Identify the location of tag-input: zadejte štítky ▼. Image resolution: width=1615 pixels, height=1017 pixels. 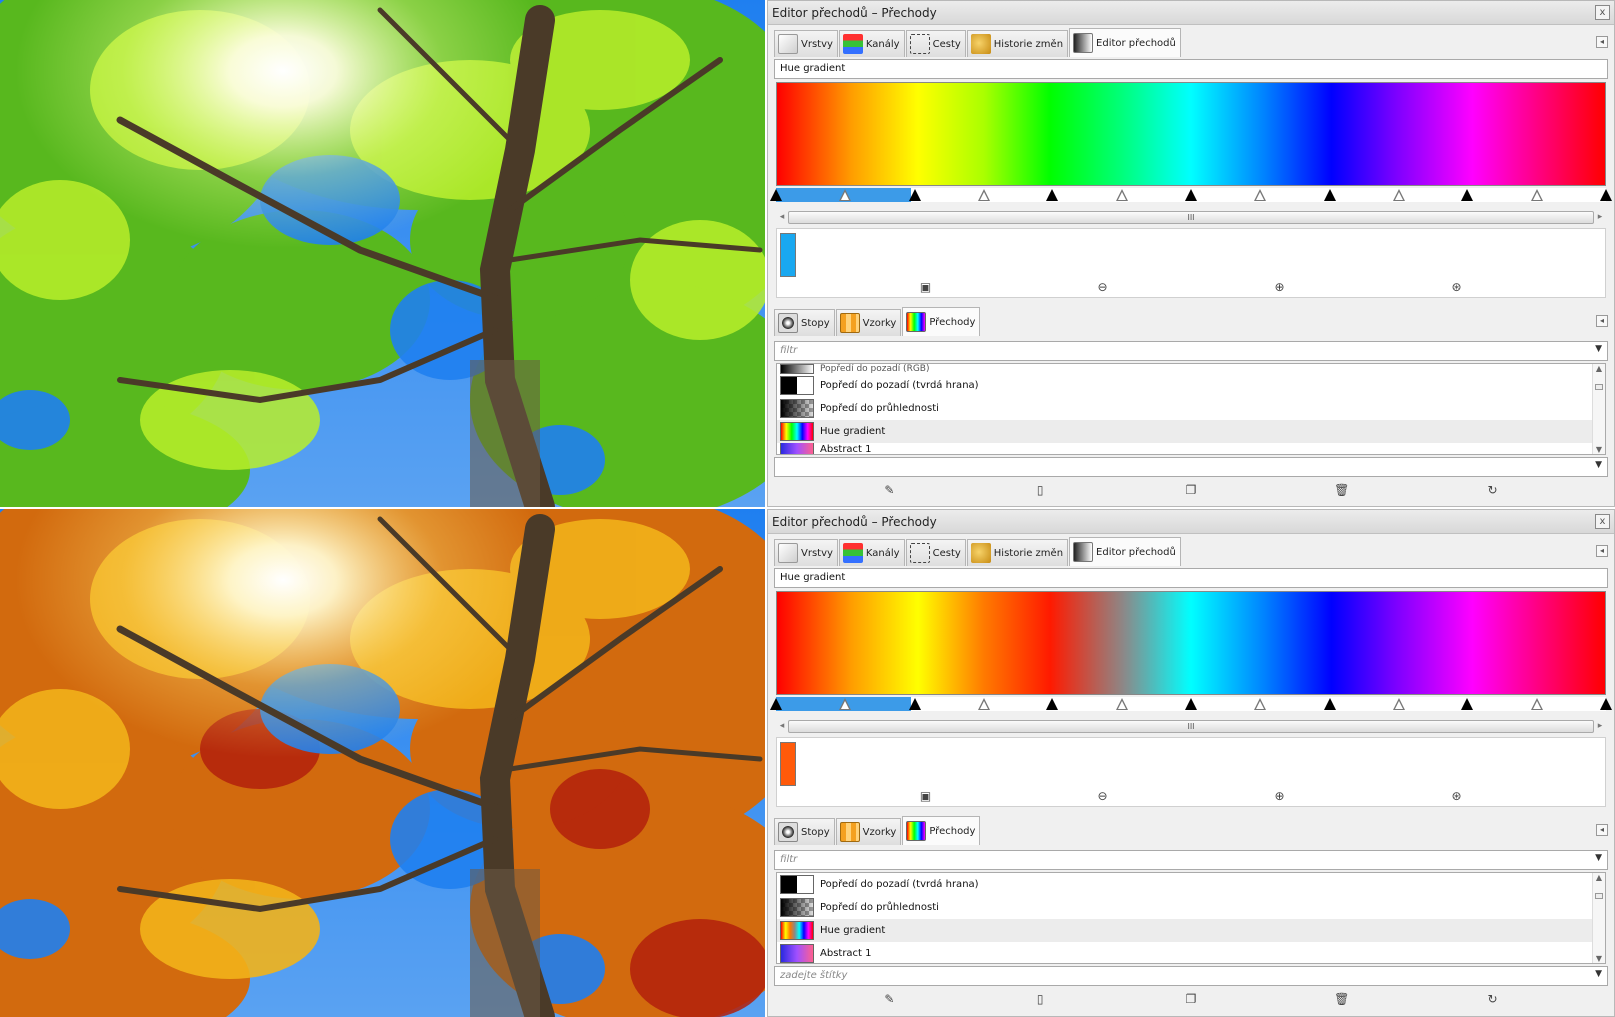
(1191, 976).